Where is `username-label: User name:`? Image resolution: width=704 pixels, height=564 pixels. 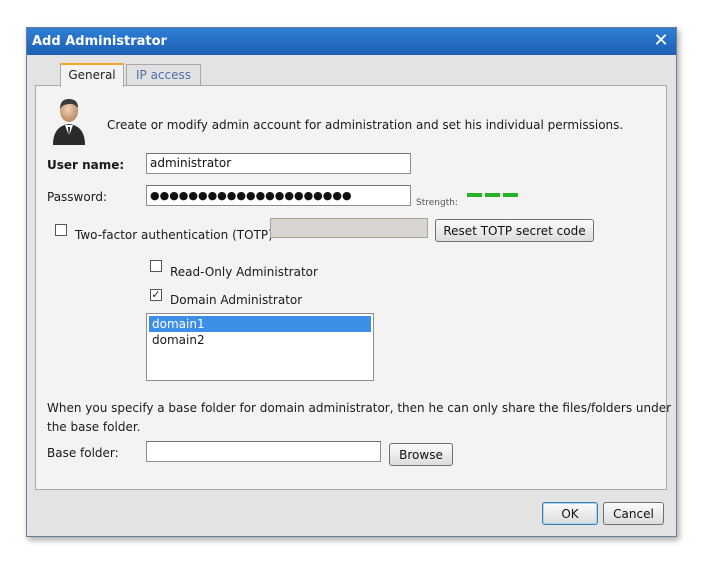
username-label: User name: is located at coordinates (86, 165).